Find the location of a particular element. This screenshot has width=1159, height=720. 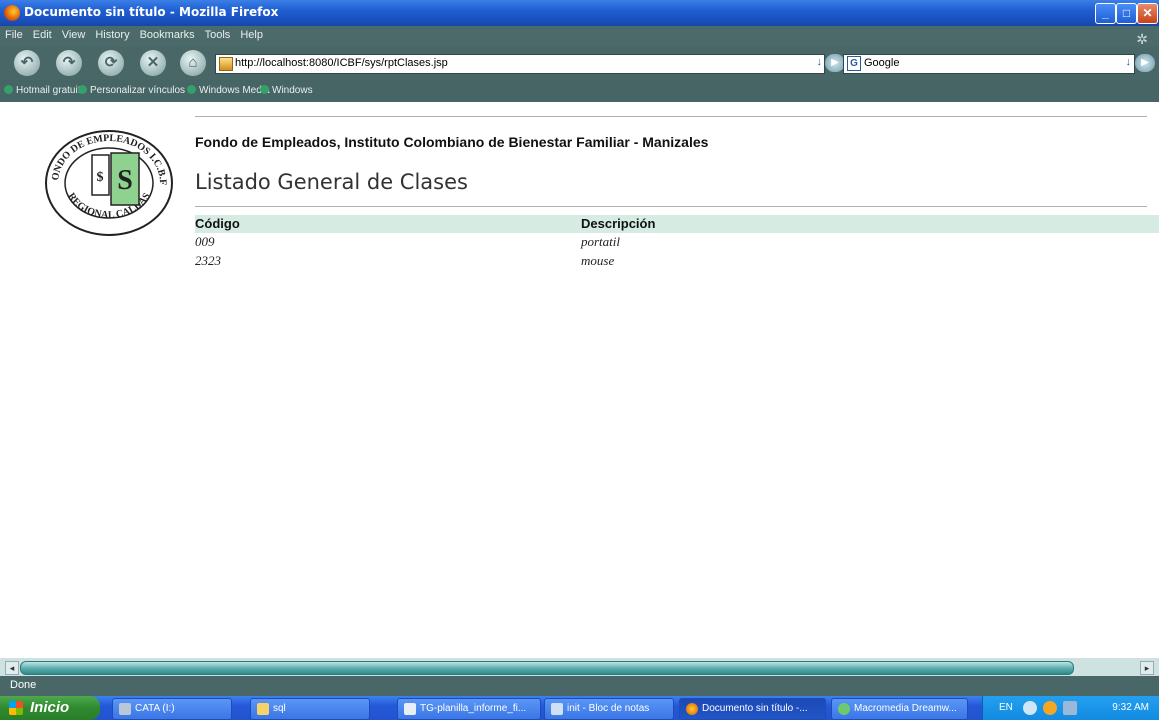

start-button: Inicio is located at coordinates (50, 708).